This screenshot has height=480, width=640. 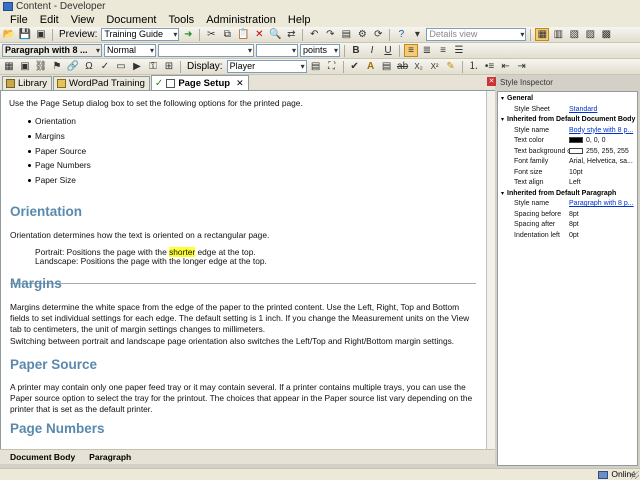 What do you see at coordinates (403, 66) in the screenshot?
I see `strike-icon: ab` at bounding box center [403, 66].